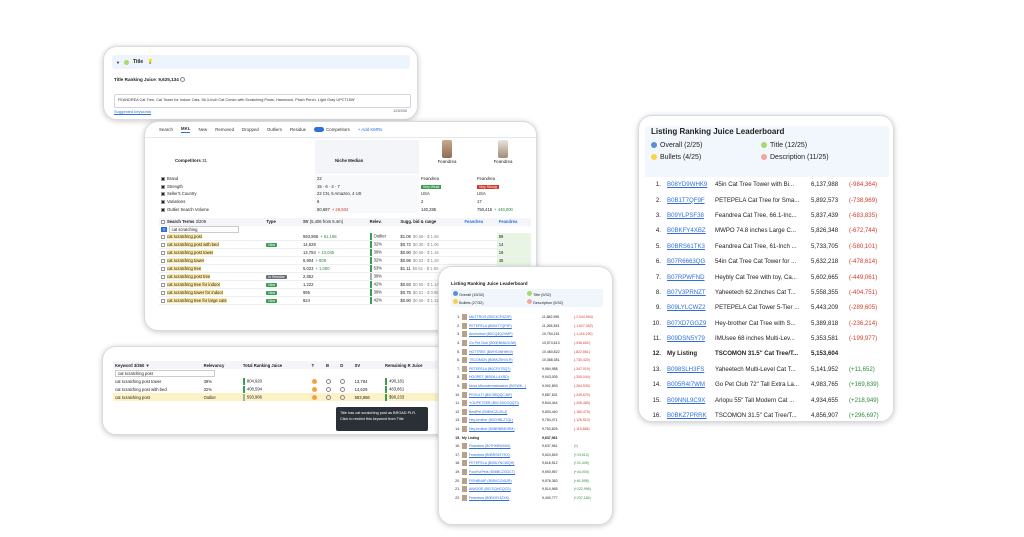 The image size is (1024, 537). What do you see at coordinates (224, 129) in the screenshot?
I see `tab-removed: Removed` at bounding box center [224, 129].